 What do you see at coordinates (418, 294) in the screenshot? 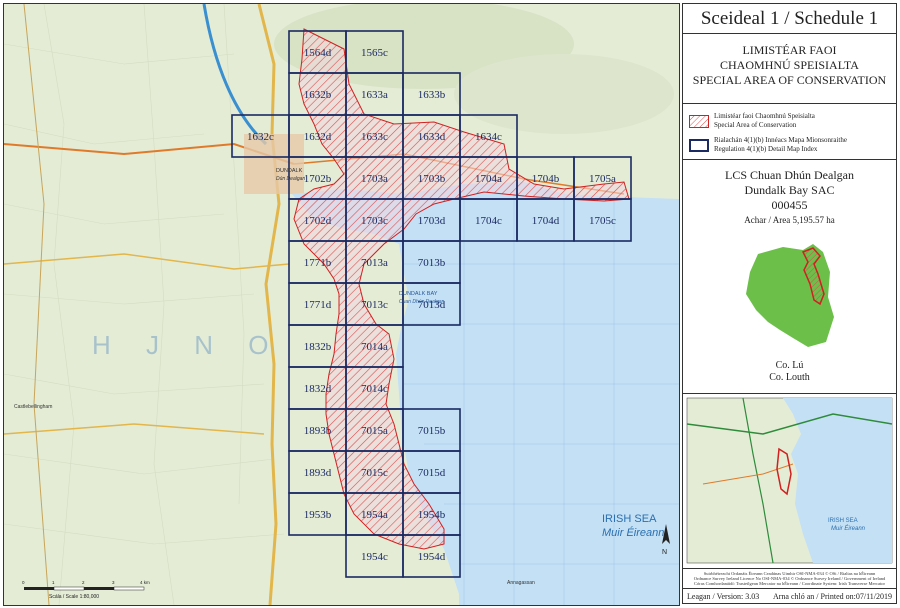
I see `bay-label: DUNDALK BAY` at bounding box center [418, 294].